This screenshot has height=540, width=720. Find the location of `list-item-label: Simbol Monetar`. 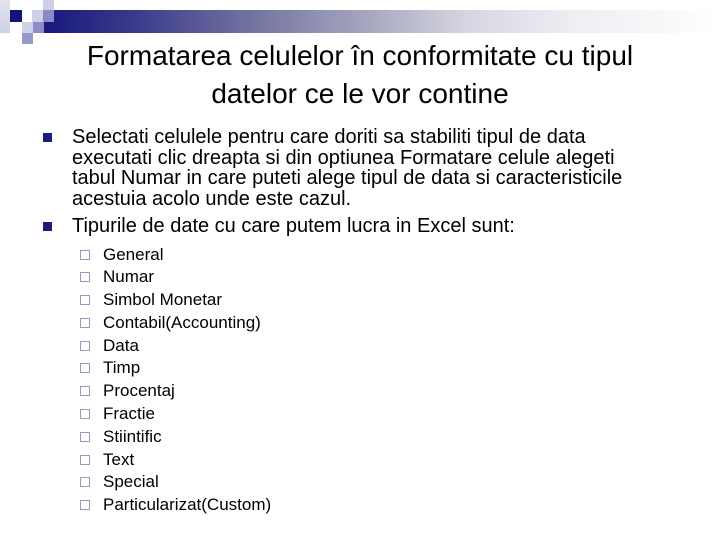

list-item-label: Simbol Monetar is located at coordinates (163, 300).